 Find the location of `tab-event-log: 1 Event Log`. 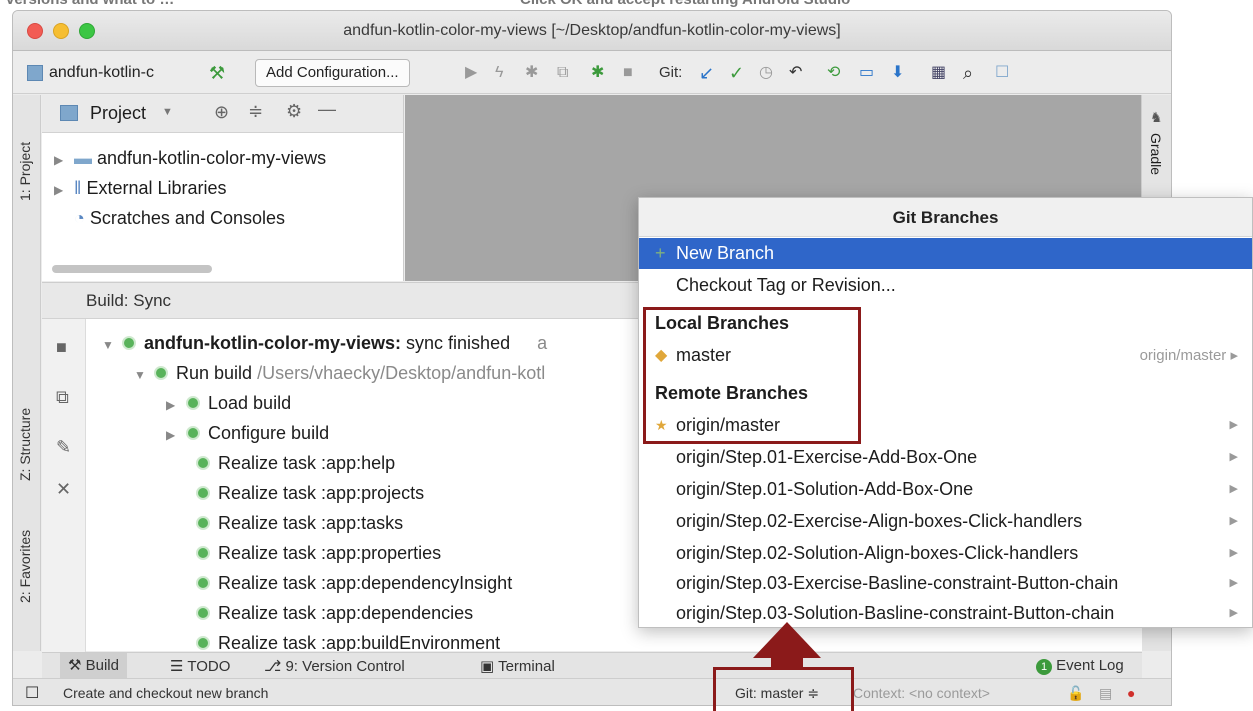

tab-event-log: 1 Event Log is located at coordinates (1080, 666).